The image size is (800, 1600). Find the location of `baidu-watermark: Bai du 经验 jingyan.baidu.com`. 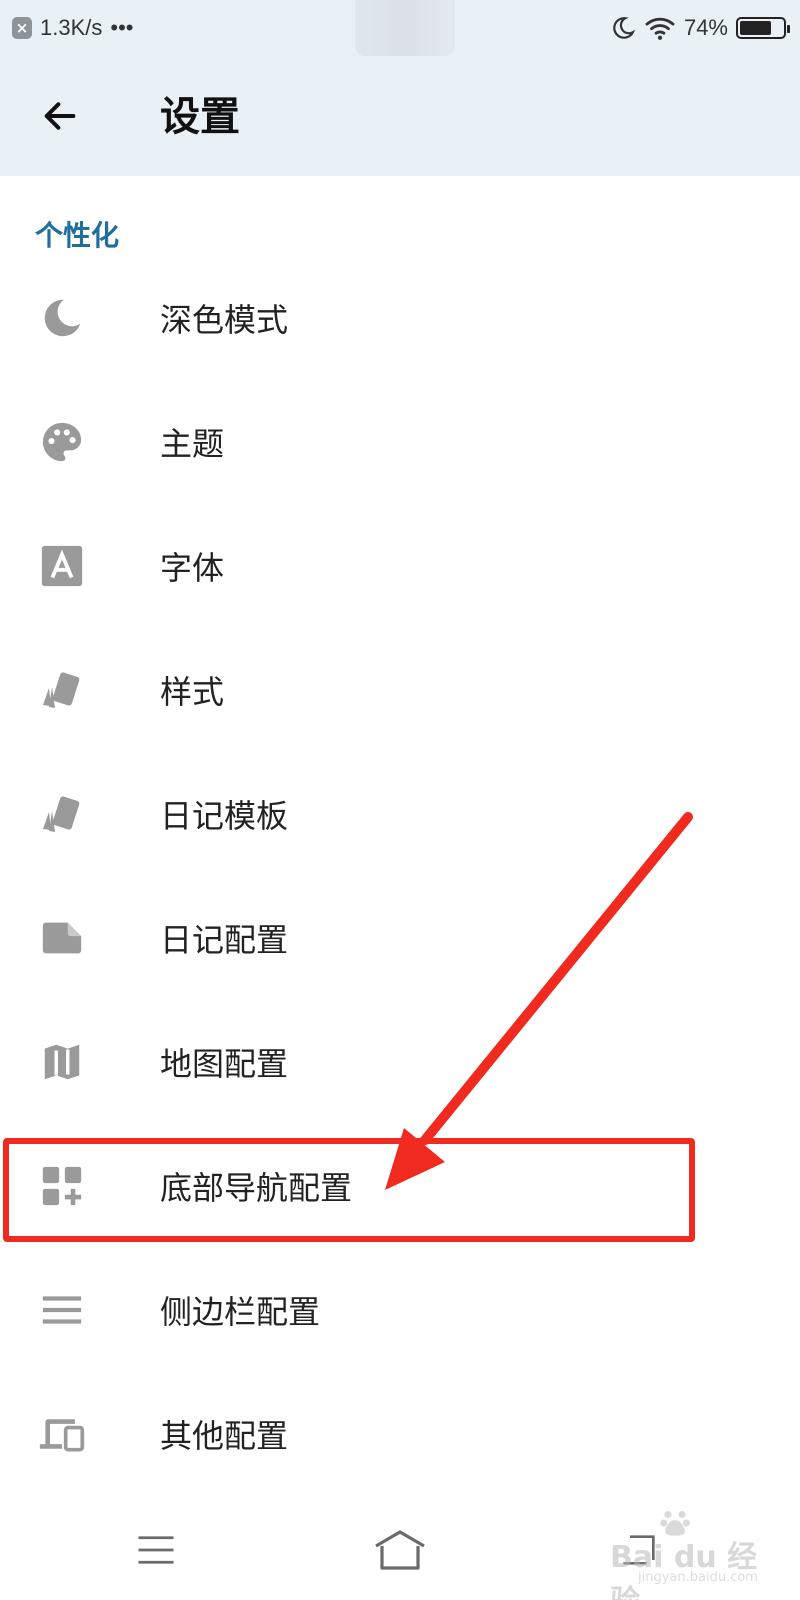

baidu-watermark: Bai du 经验 jingyan.baidu.com is located at coordinates (695, 1551).